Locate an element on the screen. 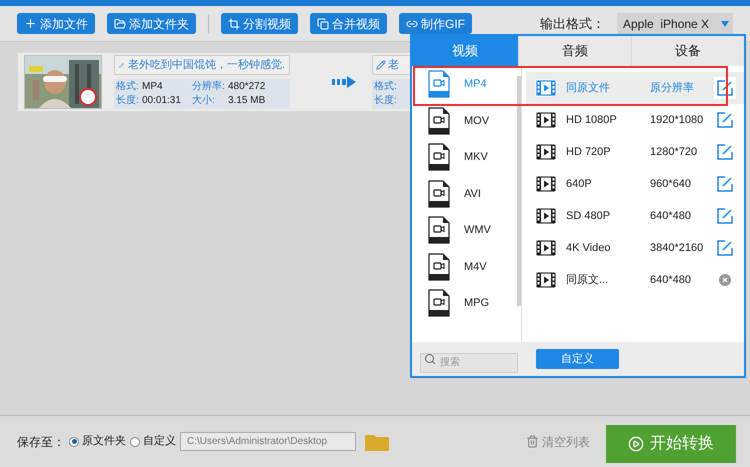  preset-name: 同原文件 is located at coordinates (588, 88).